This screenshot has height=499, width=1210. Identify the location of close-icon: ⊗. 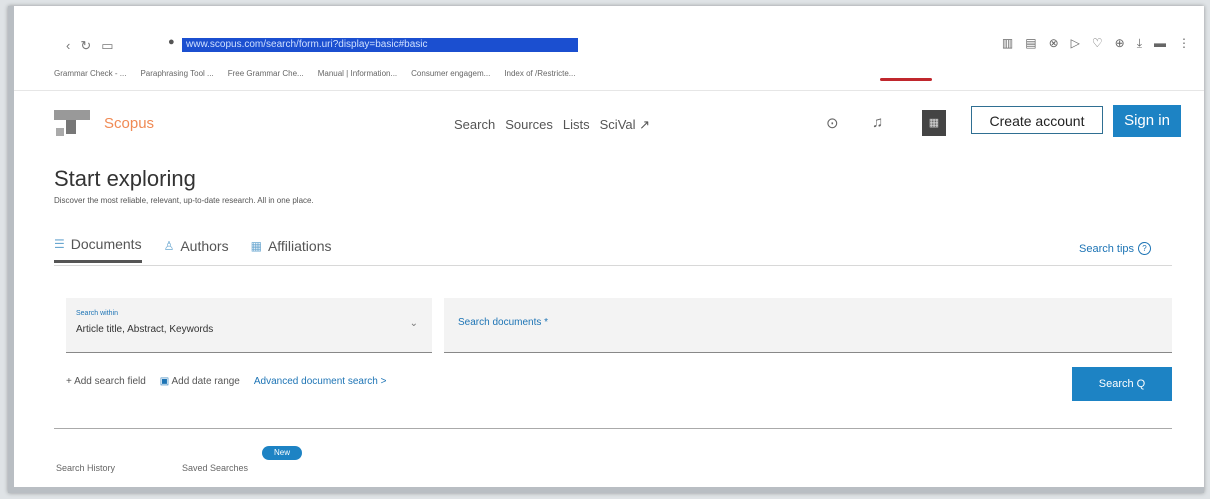
(1054, 43).